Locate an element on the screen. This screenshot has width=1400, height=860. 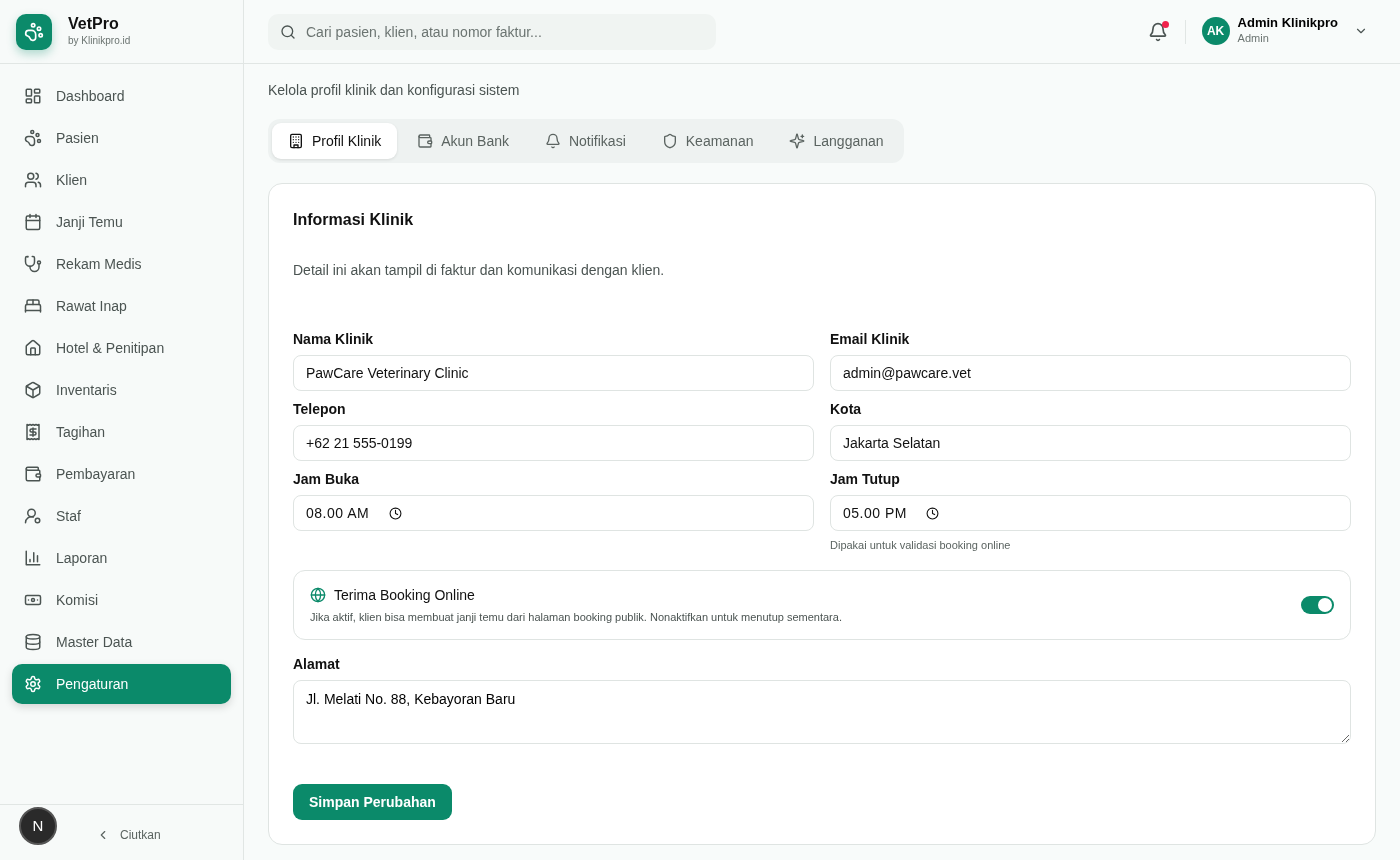
field-label: Nama Klinik is located at coordinates (334, 339).